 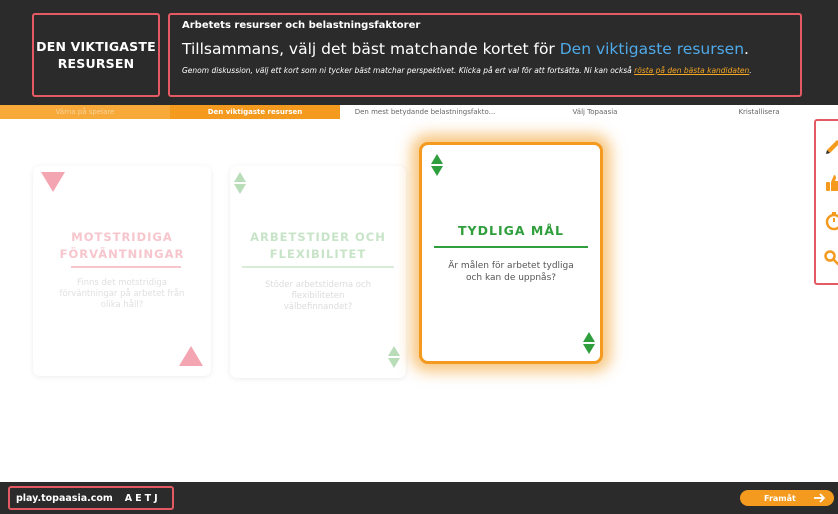 What do you see at coordinates (318, 245) in the screenshot?
I see `card-title: ARBETSTIDER OCH FLEXIBILITET` at bounding box center [318, 245].